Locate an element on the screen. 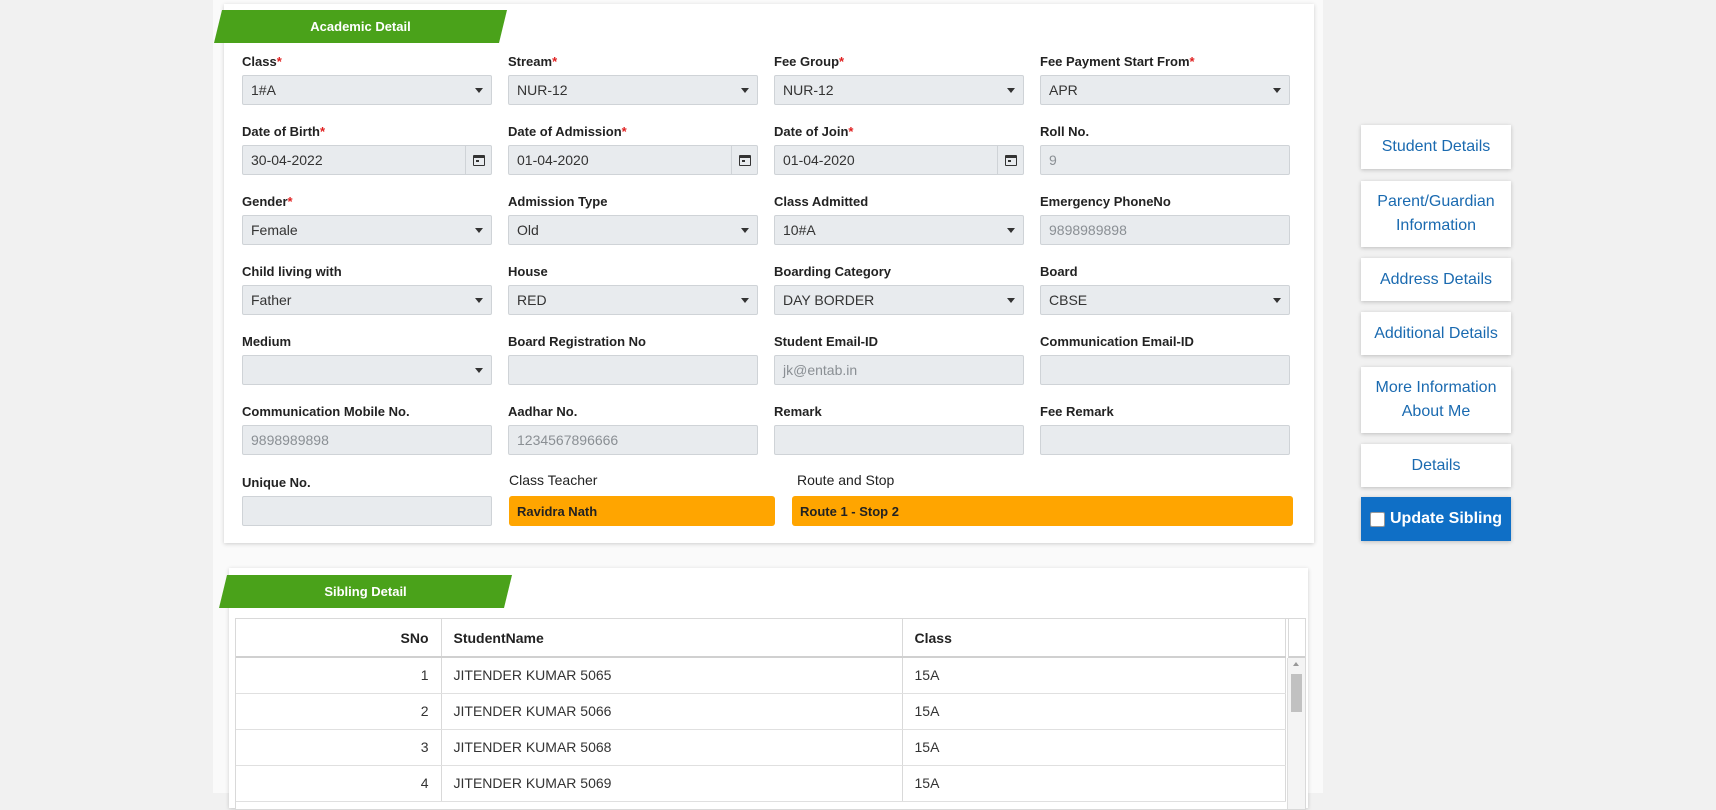  route-stop-label: Route and Stop is located at coordinates (846, 480).